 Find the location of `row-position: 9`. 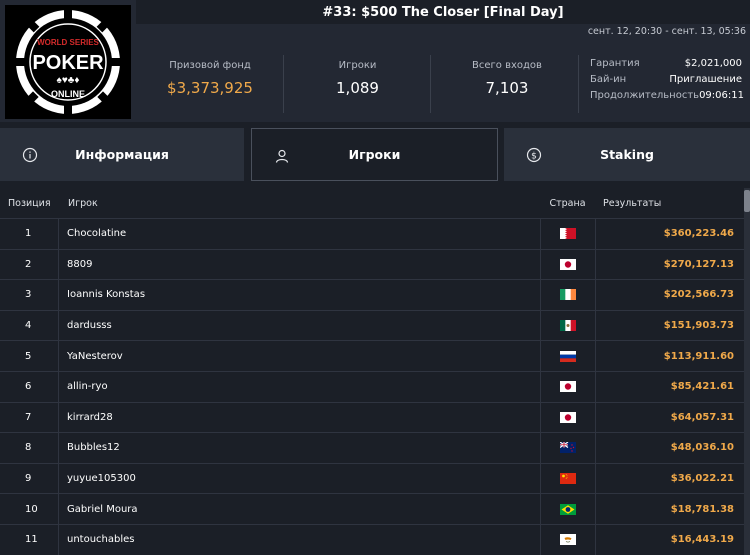

row-position: 9 is located at coordinates (28, 479).